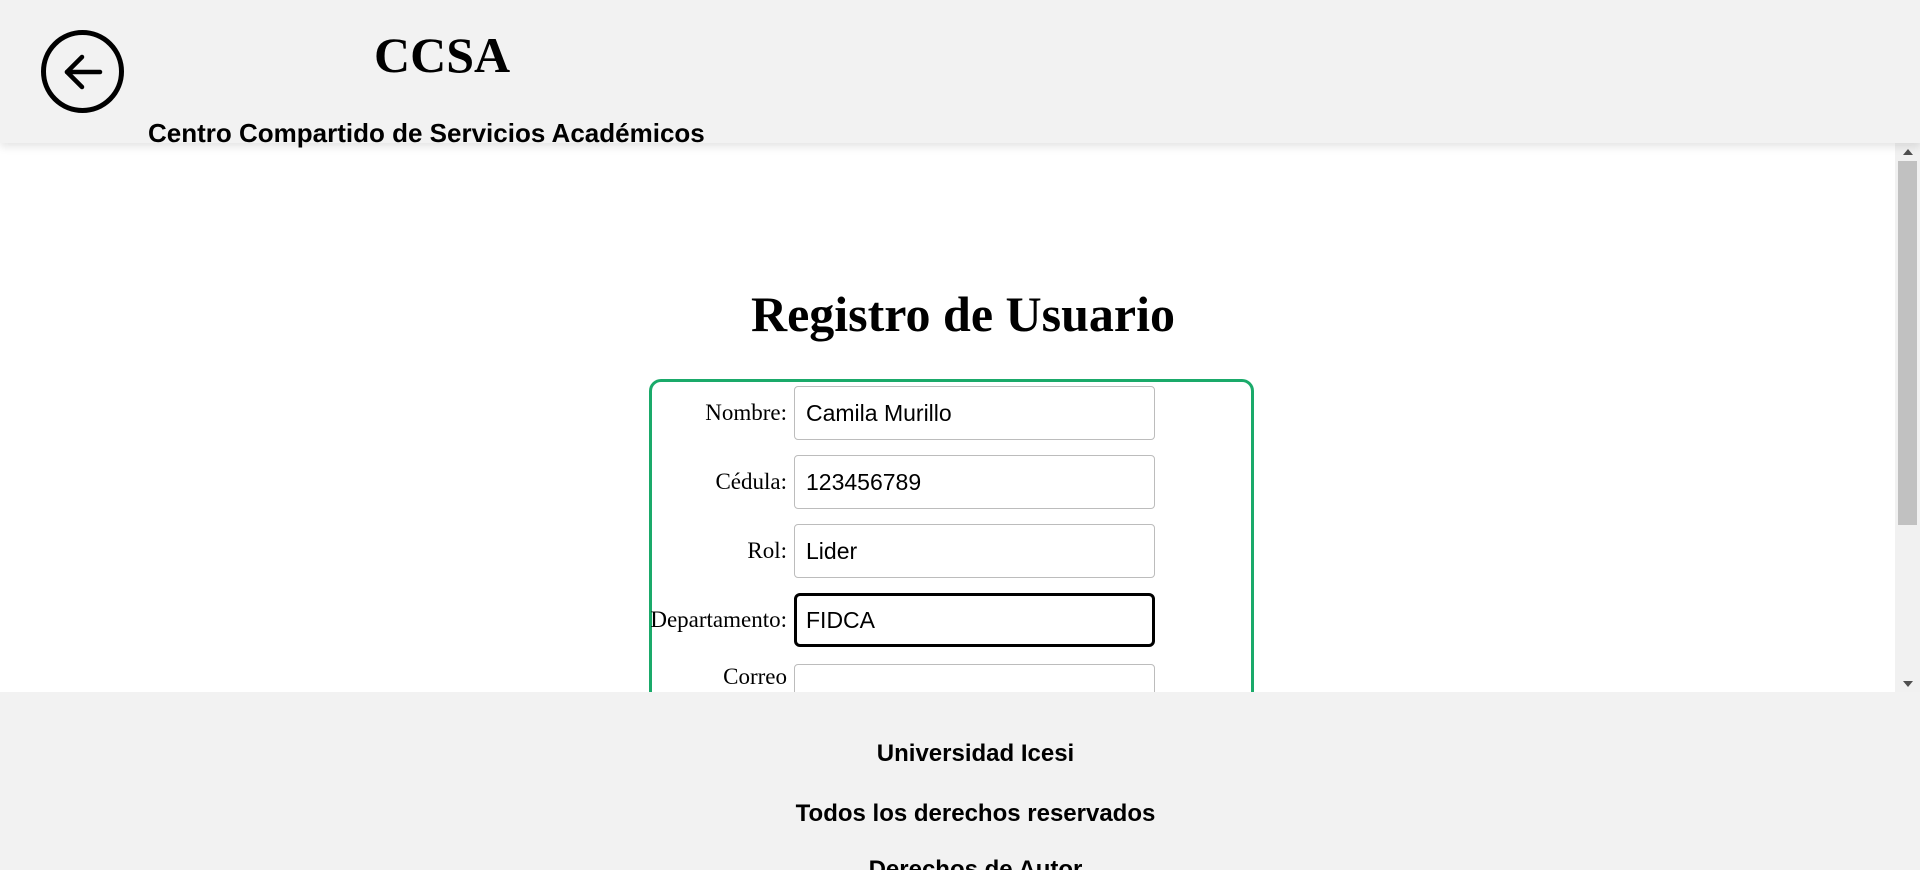 The image size is (1920, 870). I want to click on form-row-nombre: Nombre:, so click(951, 413).